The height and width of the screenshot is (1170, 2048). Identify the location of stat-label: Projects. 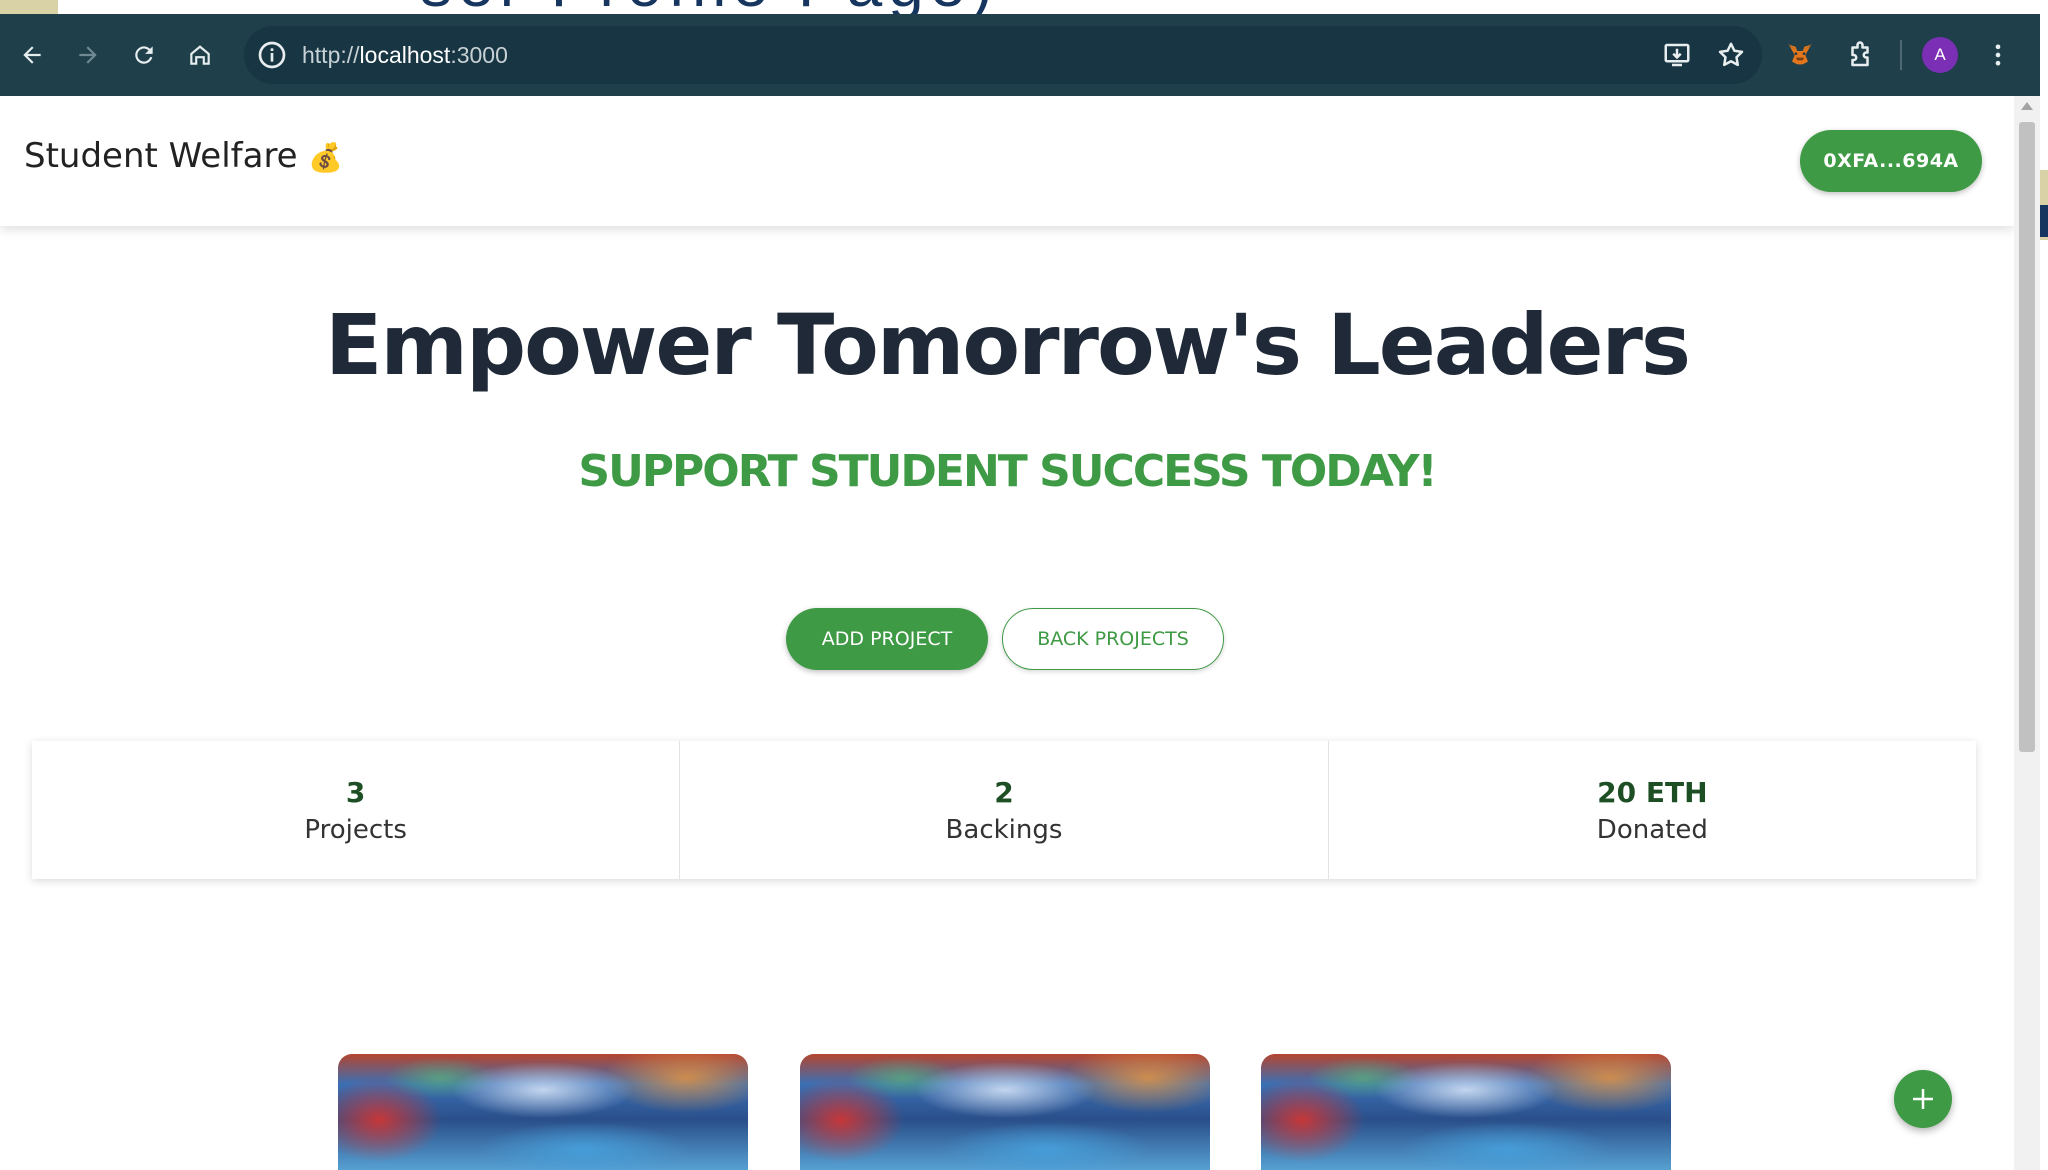
(355, 829).